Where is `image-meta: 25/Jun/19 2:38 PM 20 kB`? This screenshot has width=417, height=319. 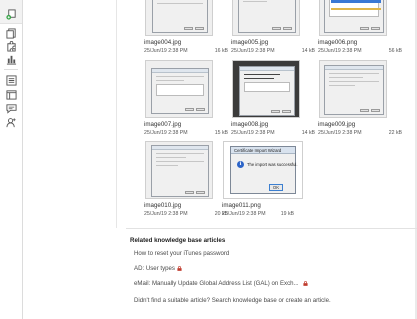 image-meta: 25/Jun/19 2:38 PM 20 kB is located at coordinates (186, 214).